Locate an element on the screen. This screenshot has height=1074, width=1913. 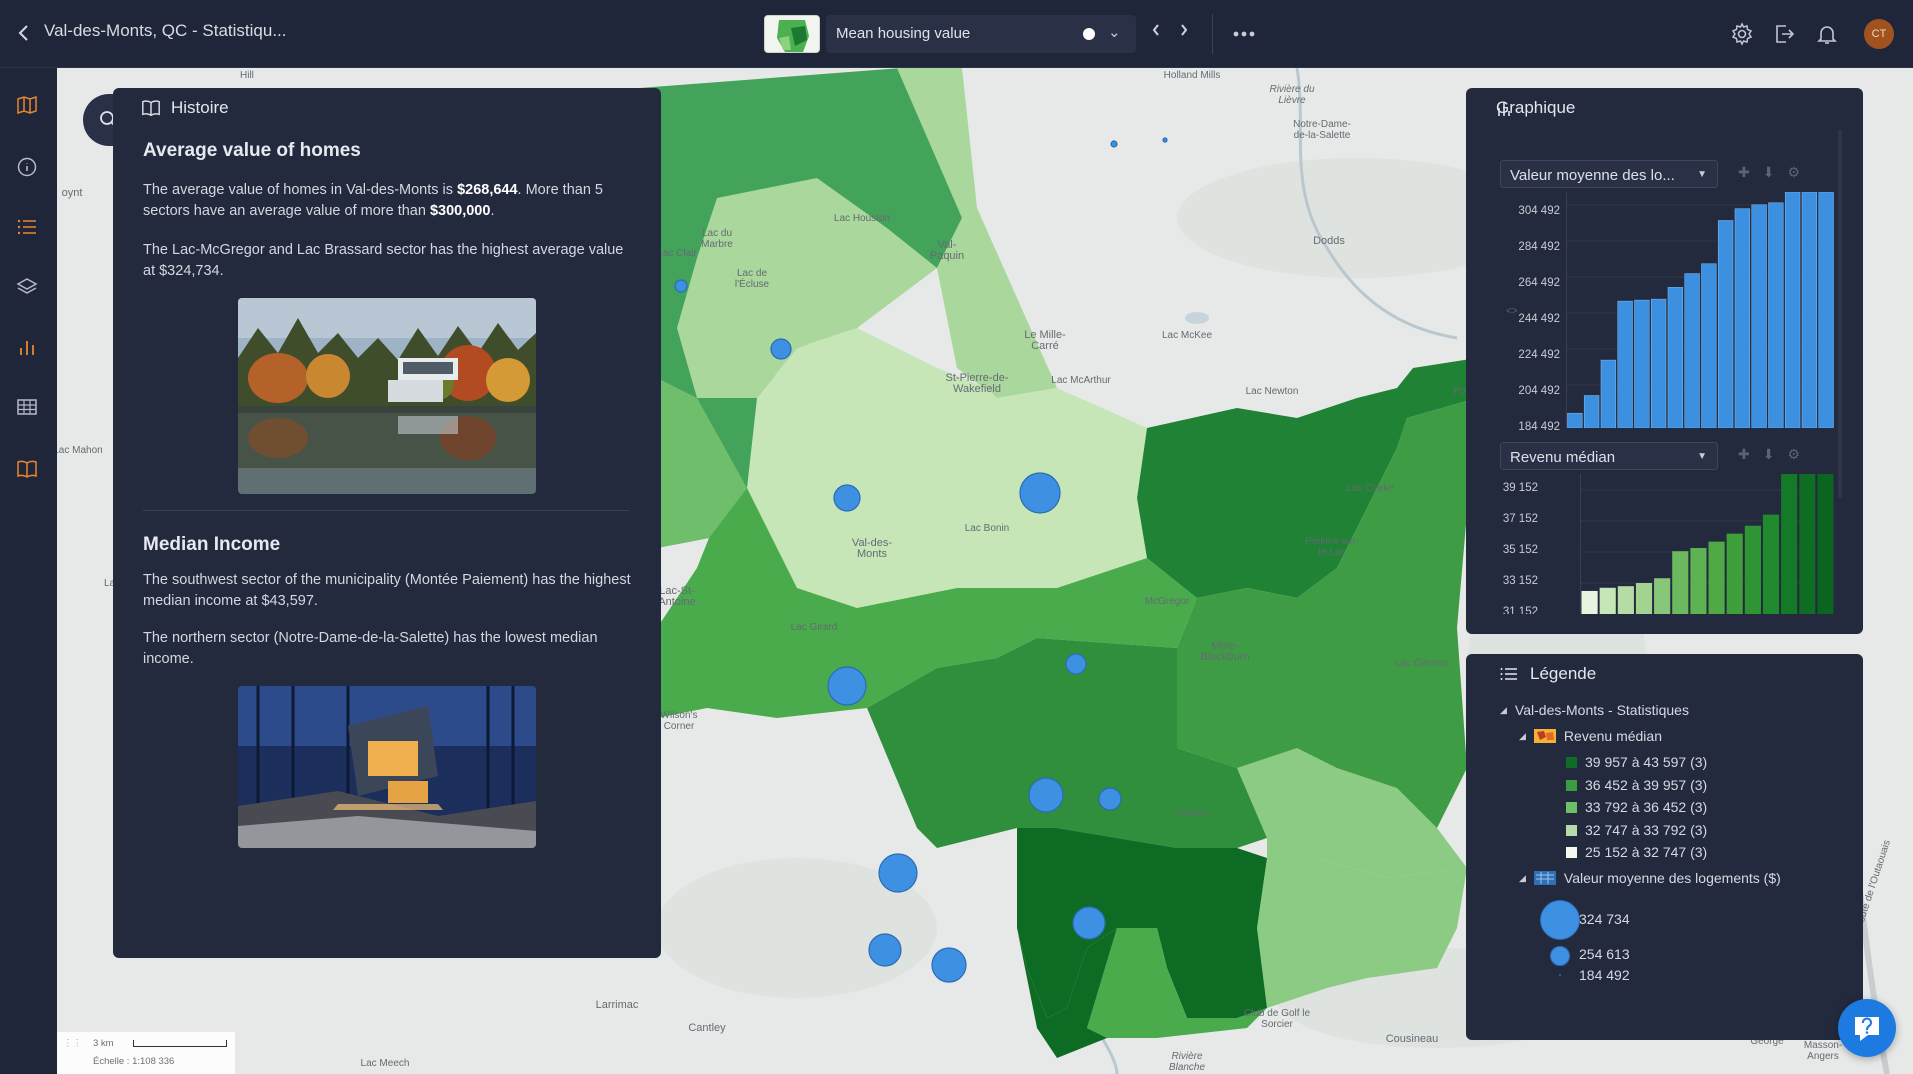
left-rail is located at coordinates (28, 571).